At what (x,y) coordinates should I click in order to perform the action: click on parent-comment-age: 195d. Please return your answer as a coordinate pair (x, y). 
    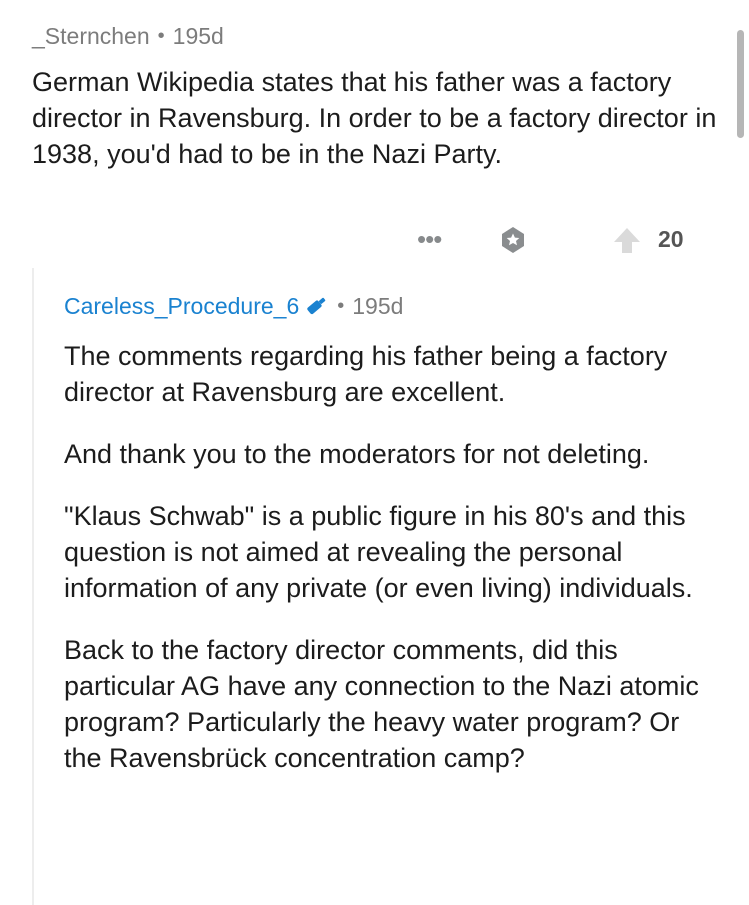
    Looking at the image, I should click on (198, 35).